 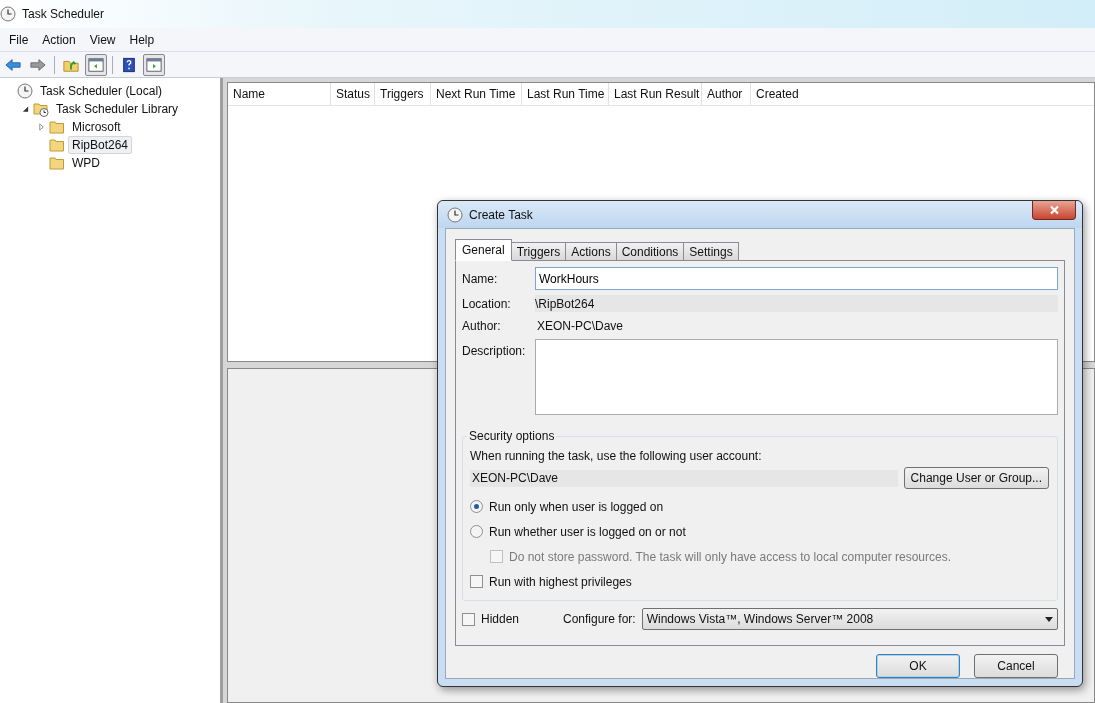 I want to click on tree-item: WPD, so click(x=86, y=163).